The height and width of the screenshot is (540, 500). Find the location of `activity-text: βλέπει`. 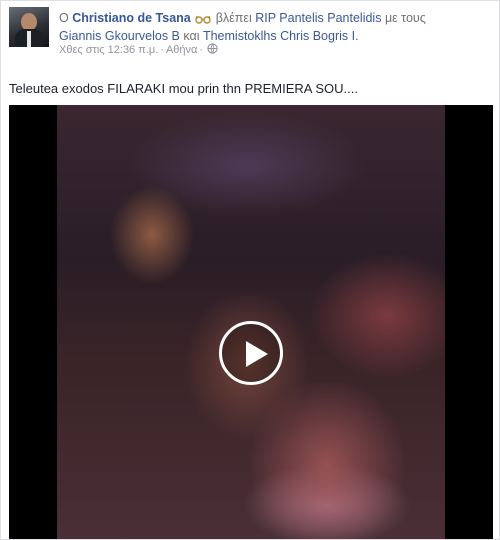

activity-text: βλέπει is located at coordinates (233, 18).